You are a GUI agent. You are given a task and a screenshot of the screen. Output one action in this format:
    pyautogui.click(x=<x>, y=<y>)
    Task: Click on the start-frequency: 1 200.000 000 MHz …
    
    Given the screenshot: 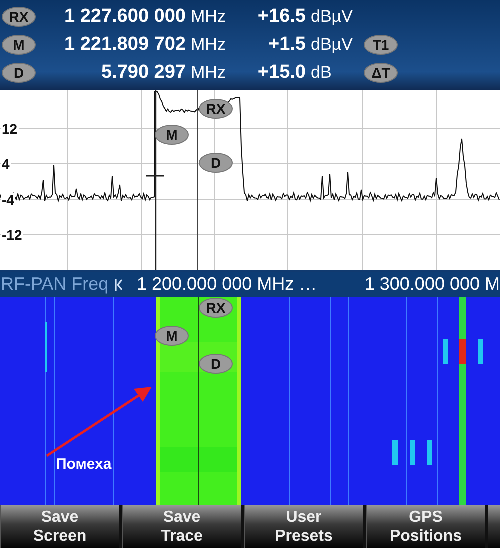 What is the action you would take?
    pyautogui.click(x=227, y=284)
    